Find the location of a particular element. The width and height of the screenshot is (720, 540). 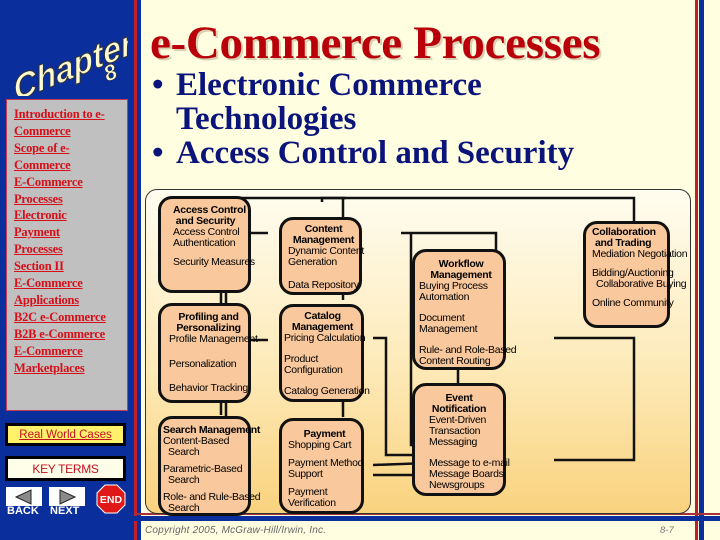

back-button is located at coordinates (24, 496).